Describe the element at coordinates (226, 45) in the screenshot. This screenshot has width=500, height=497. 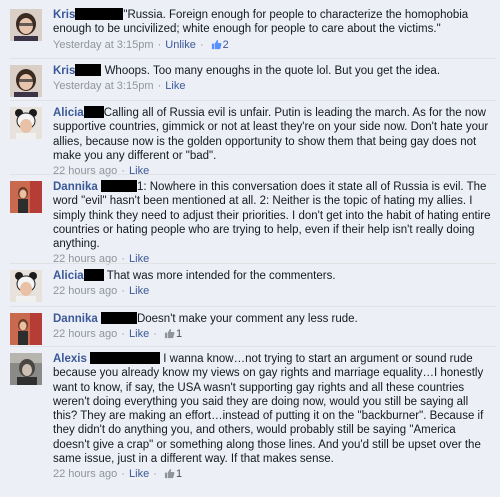
I see `like-count: 2` at that location.